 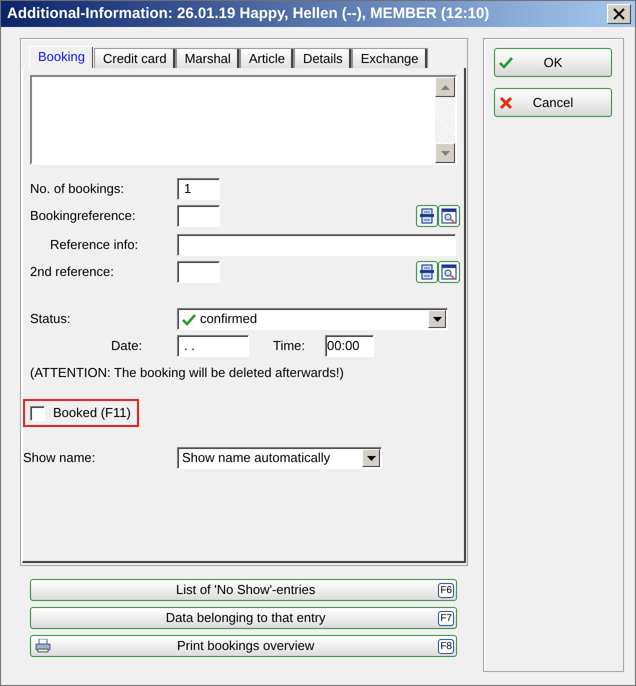 I want to click on shortcut-key: F6, so click(x=446, y=590).